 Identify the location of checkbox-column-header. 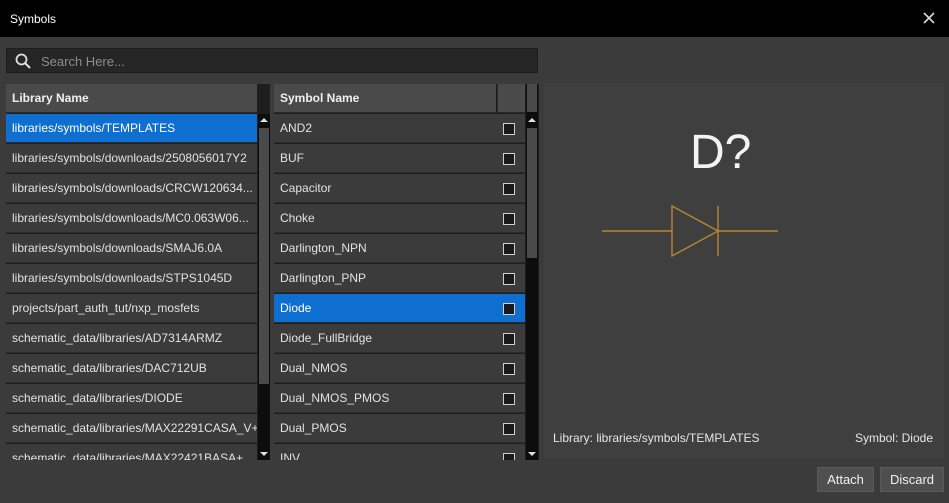
(511, 98).